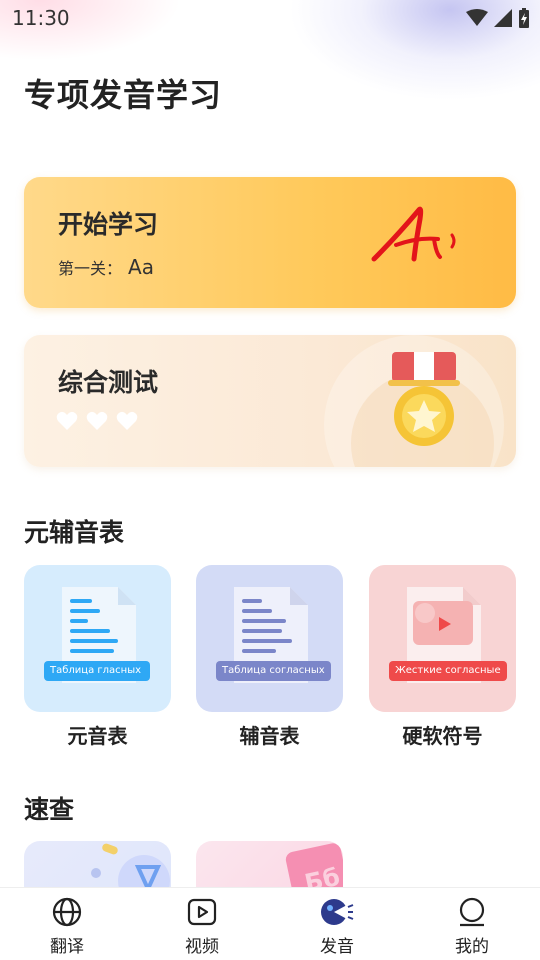 This screenshot has height=960, width=540. What do you see at coordinates (270, 242) in the screenshot?
I see `start-learning-card: 开始学习 第一关： Aa` at bounding box center [270, 242].